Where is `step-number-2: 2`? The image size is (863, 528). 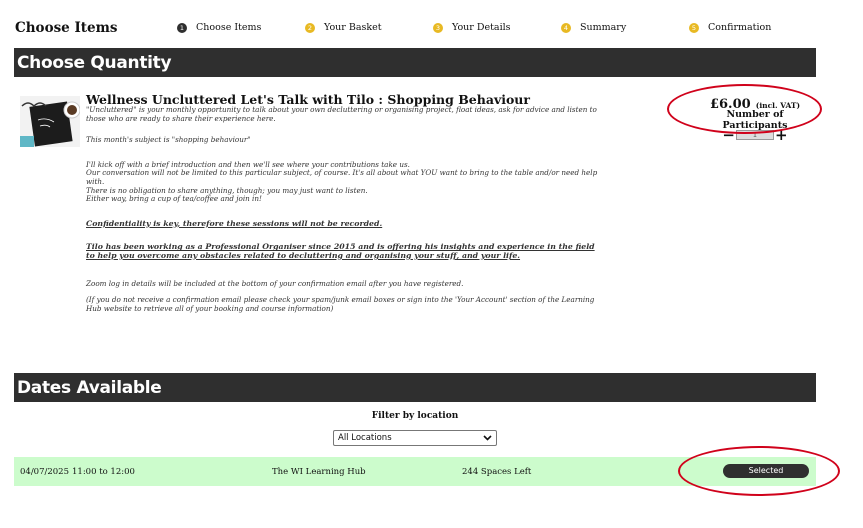 step-number-2: 2 is located at coordinates (310, 27).